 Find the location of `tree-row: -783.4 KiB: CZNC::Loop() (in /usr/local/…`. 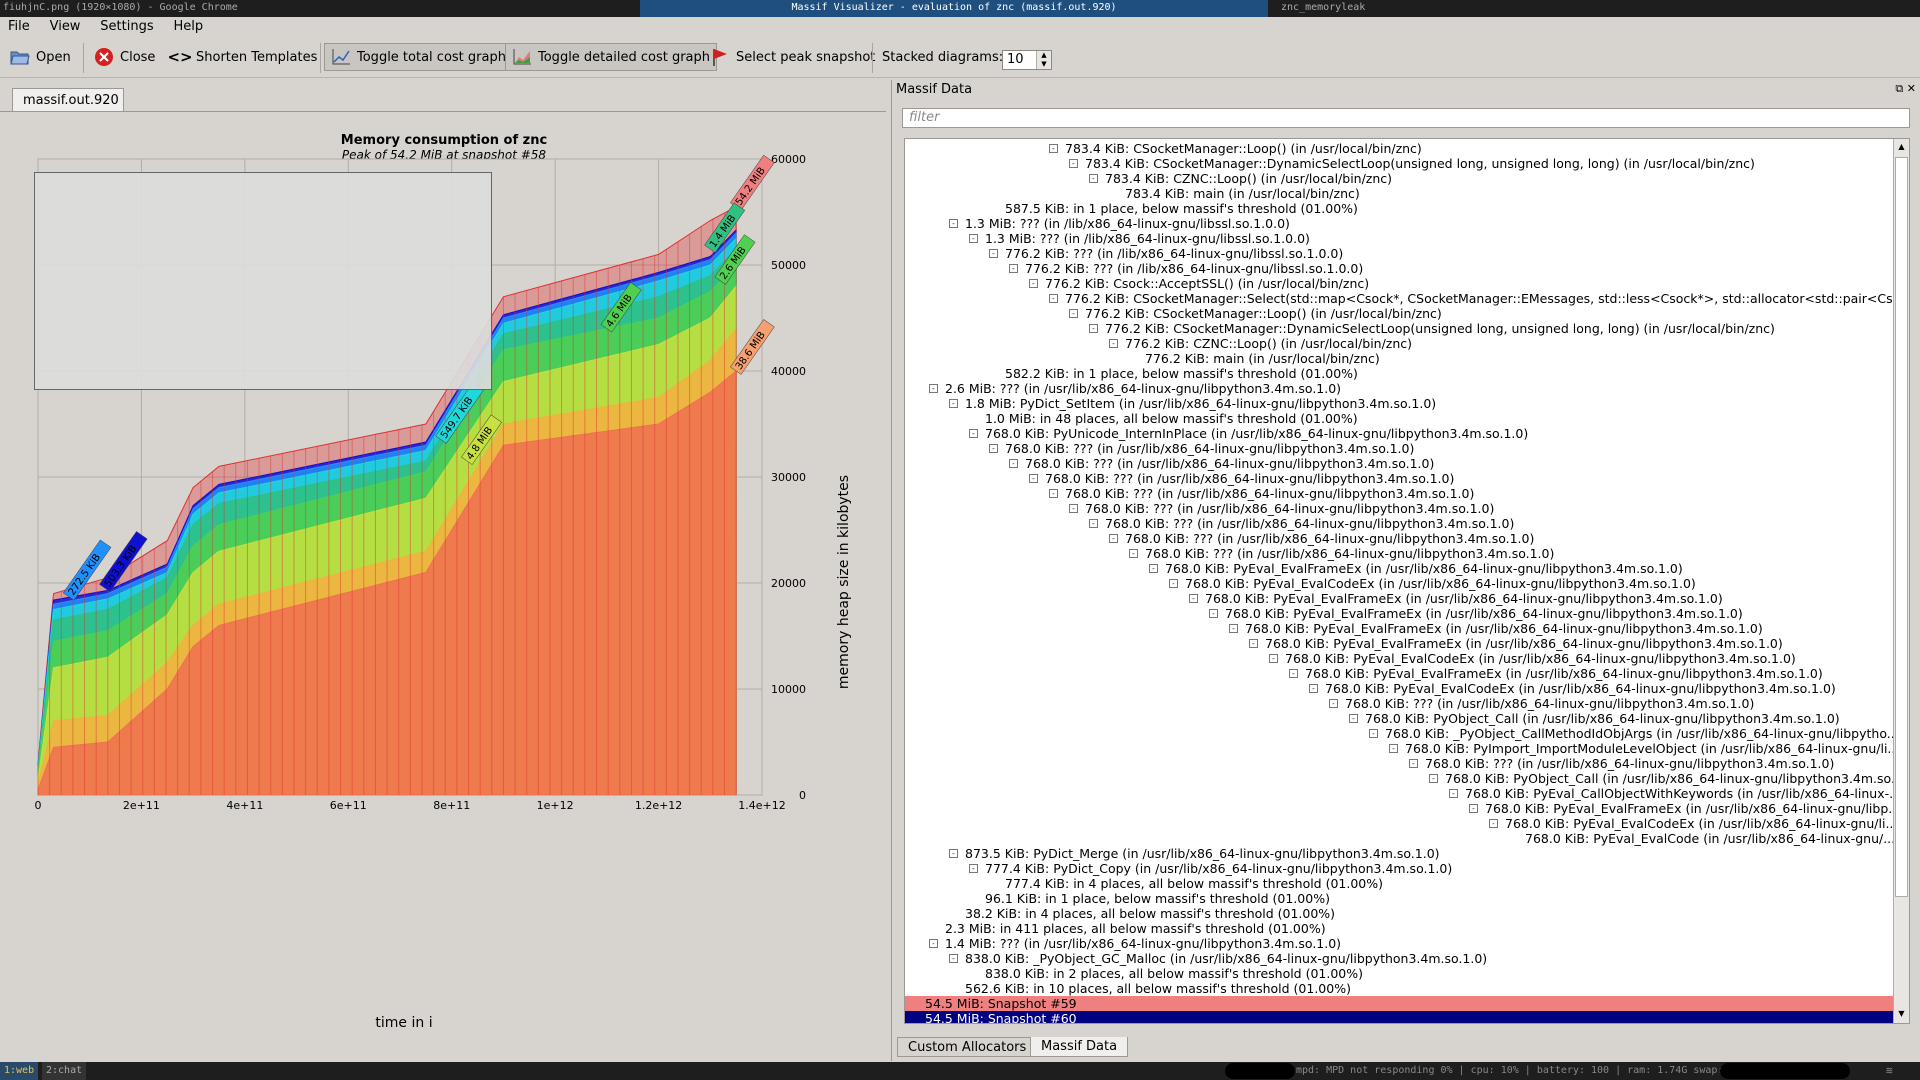

tree-row: -783.4 KiB: CZNC::Loop() (in /usr/local/… is located at coordinates (1399, 178).